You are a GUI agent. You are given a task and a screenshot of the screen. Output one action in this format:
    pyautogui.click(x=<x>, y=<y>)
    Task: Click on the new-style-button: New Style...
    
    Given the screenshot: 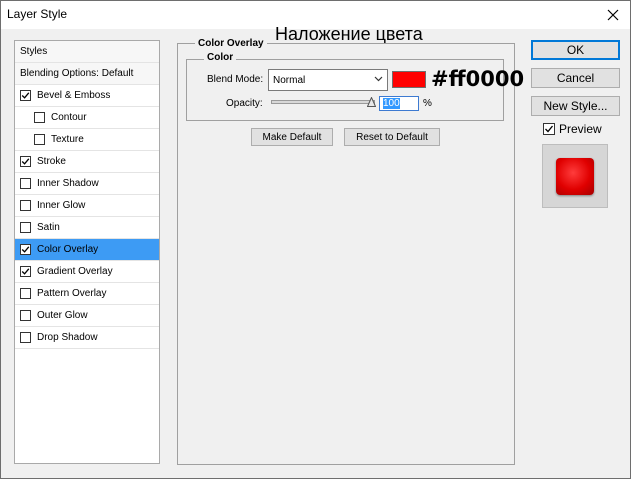 What is the action you would take?
    pyautogui.click(x=575, y=106)
    